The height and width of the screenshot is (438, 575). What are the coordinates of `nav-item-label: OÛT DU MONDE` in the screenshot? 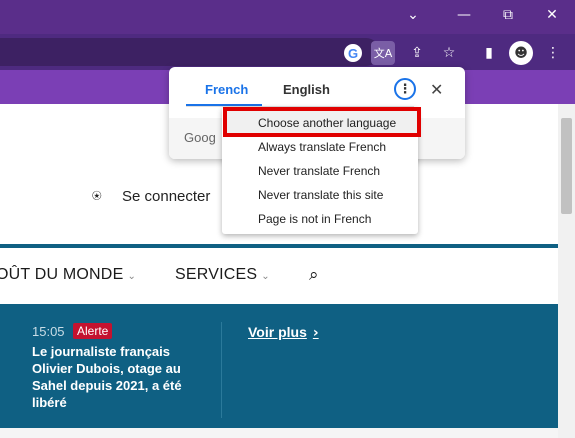 It's located at (62, 274).